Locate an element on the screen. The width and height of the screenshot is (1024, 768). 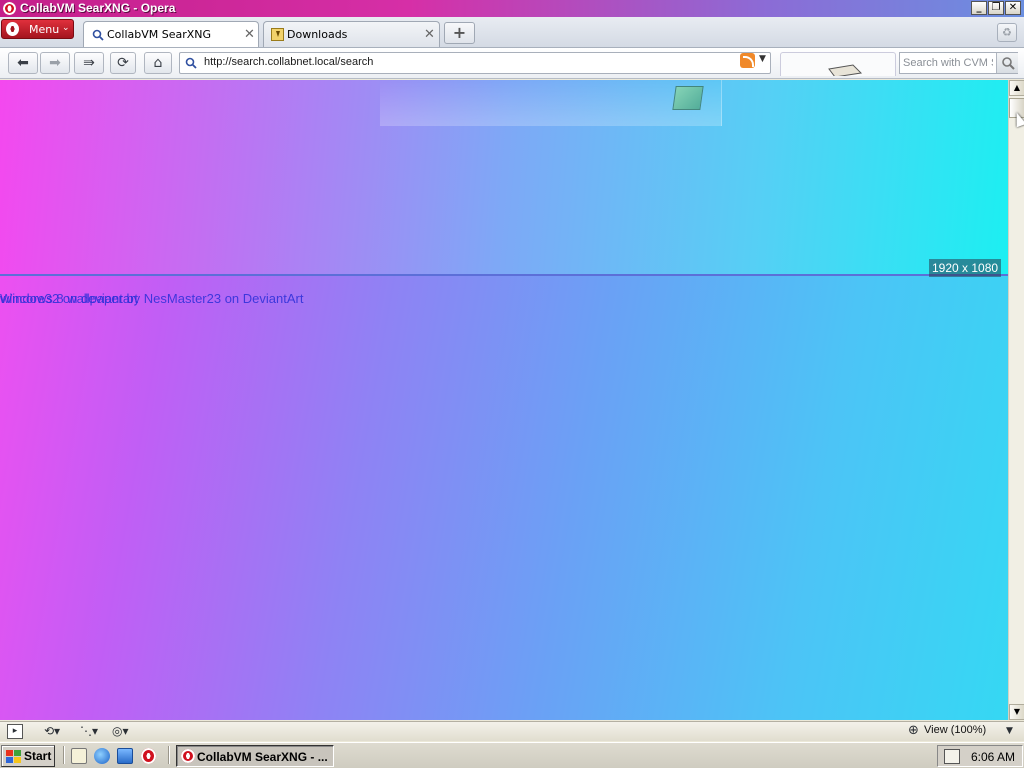
start-button: Start is located at coordinates (28, 756).